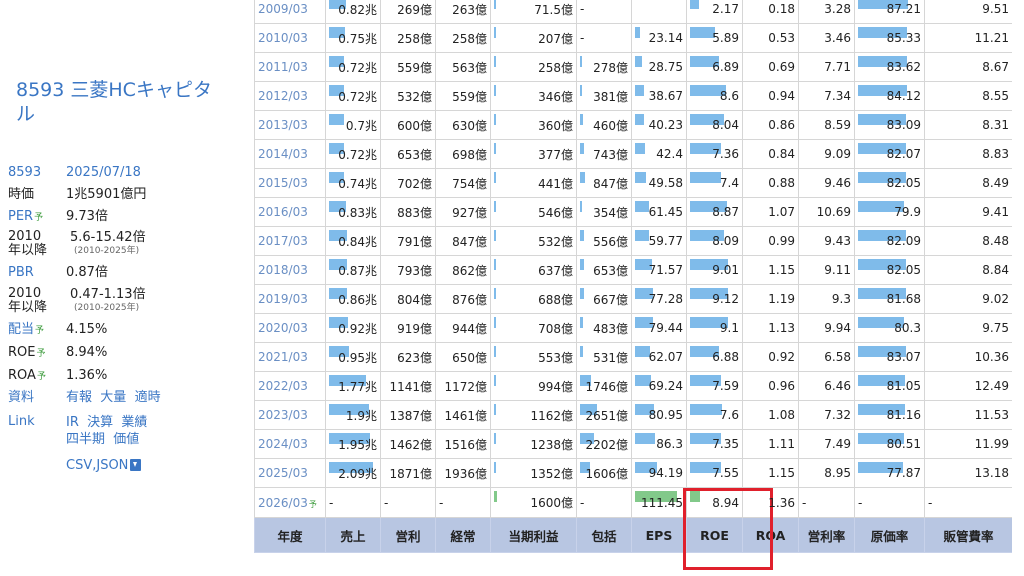 This screenshot has width=1024, height=576. Describe the element at coordinates (968, 12) in the screenshot. I see `hankan-cell: 9.51` at that location.